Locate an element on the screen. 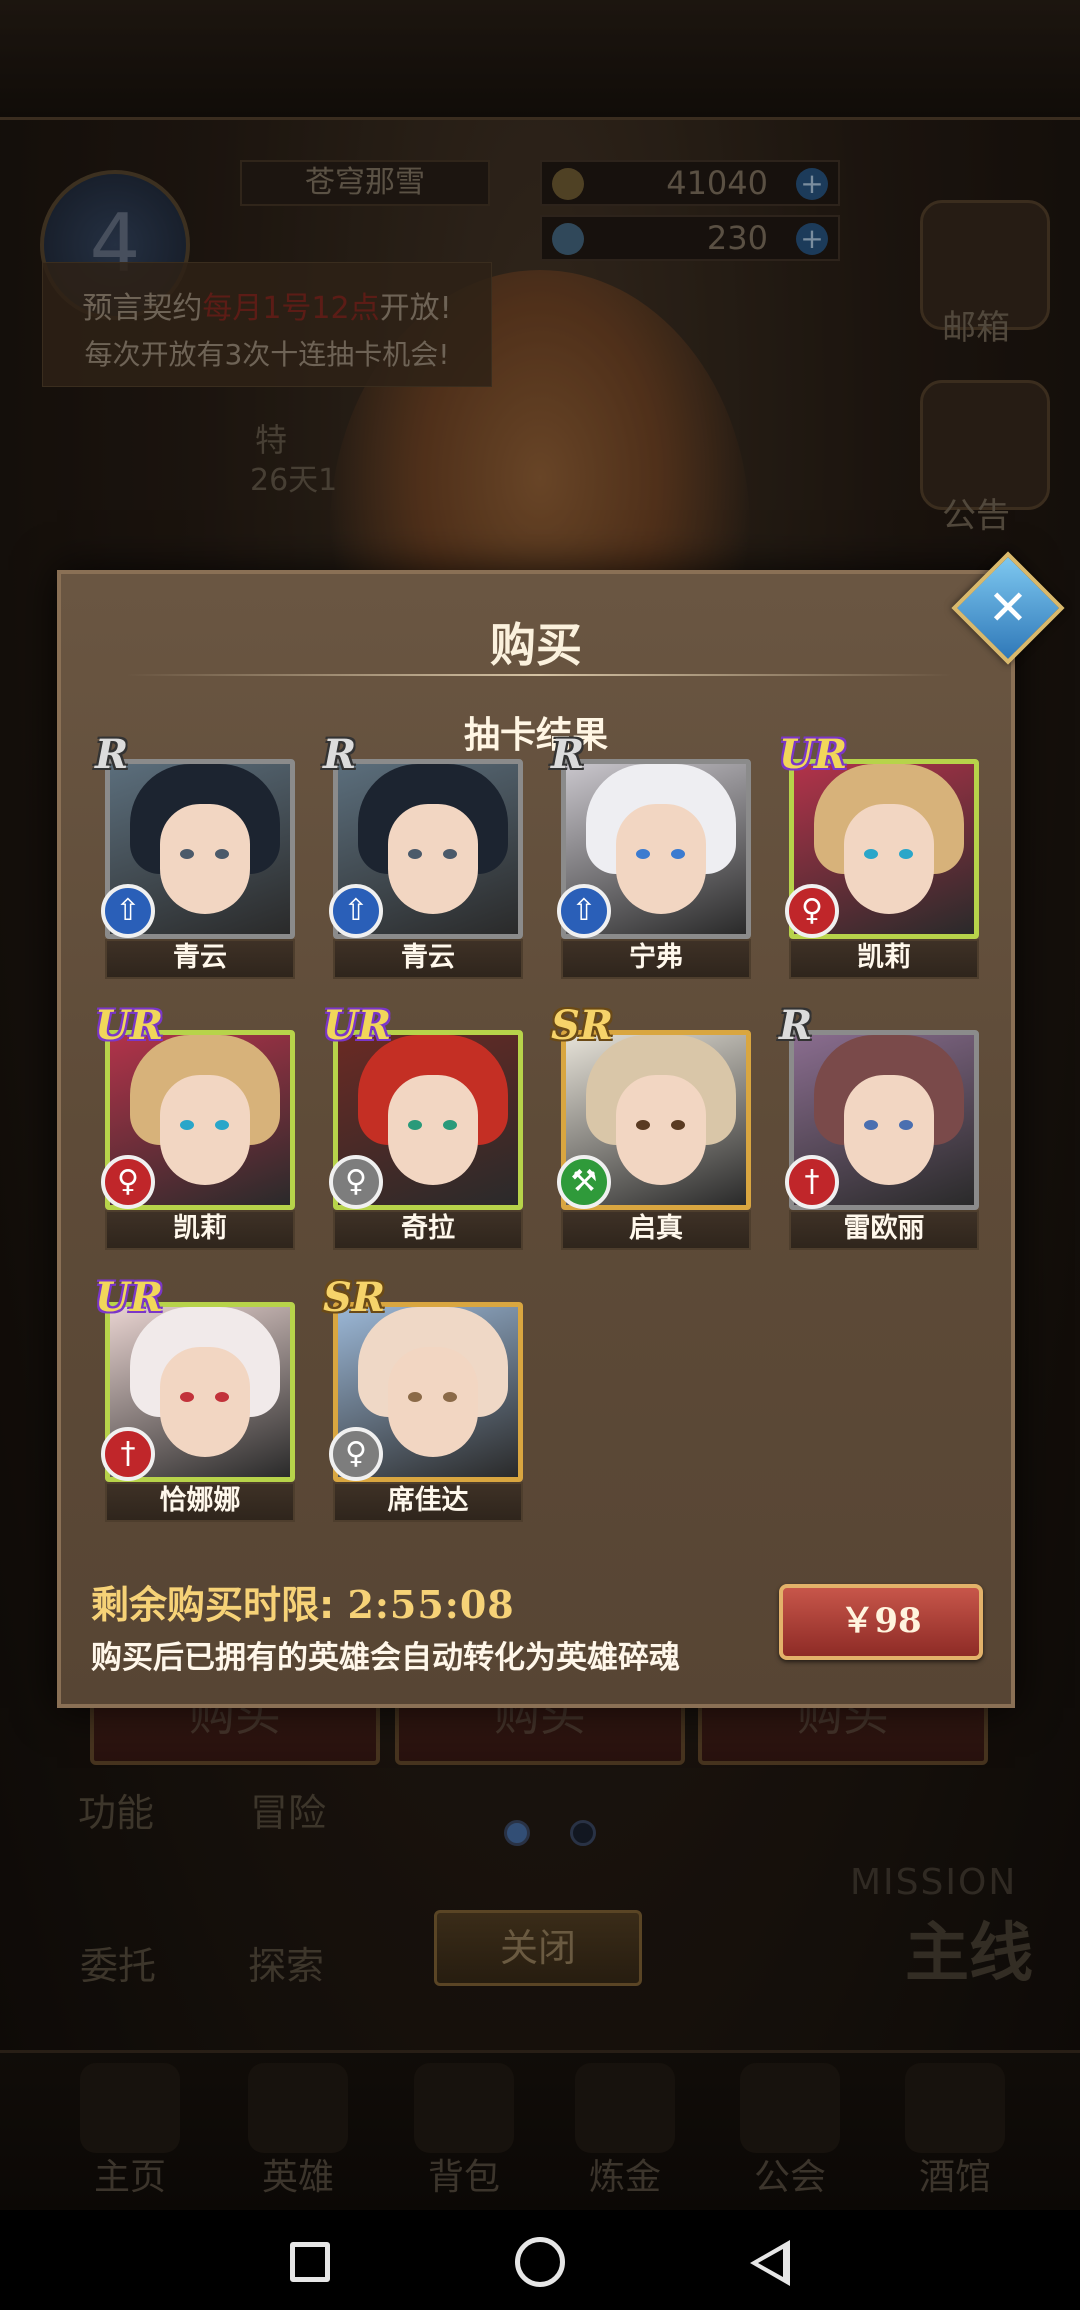  axe-icon: ⚒ is located at coordinates (584, 1182).